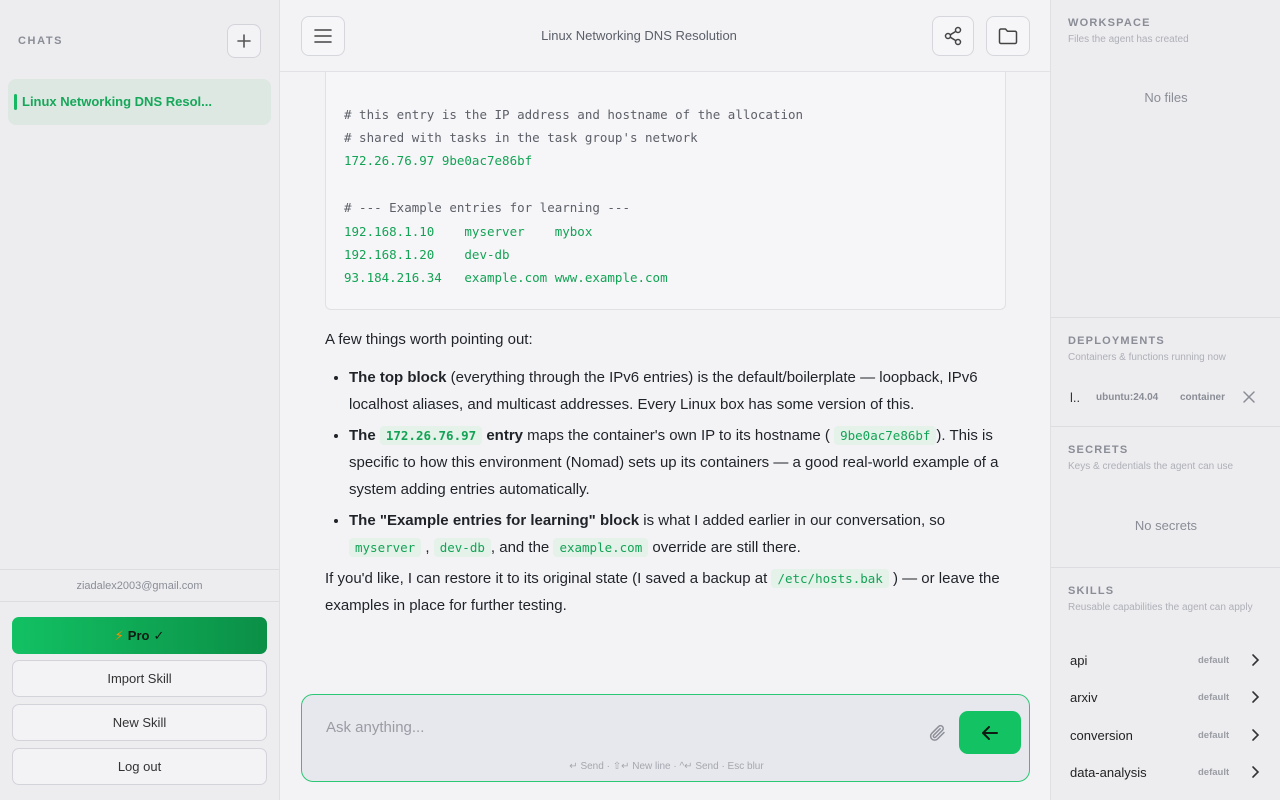 This screenshot has height=800, width=1280. What do you see at coordinates (1165, 661) in the screenshot?
I see `skill-item: api default` at bounding box center [1165, 661].